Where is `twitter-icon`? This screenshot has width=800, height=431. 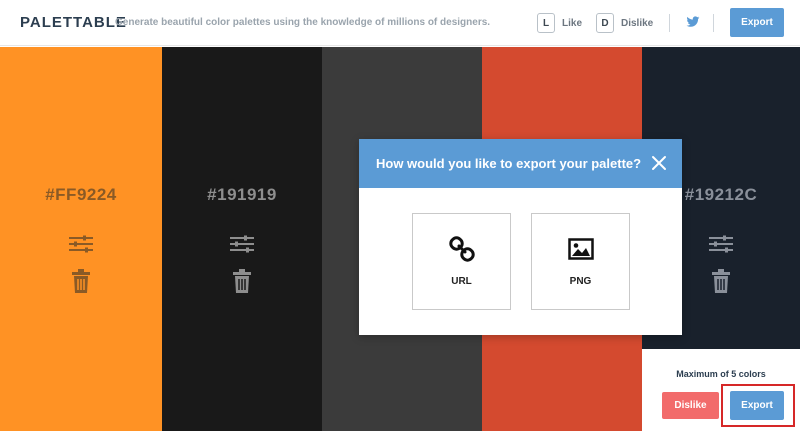
twitter-icon is located at coordinates (693, 22).